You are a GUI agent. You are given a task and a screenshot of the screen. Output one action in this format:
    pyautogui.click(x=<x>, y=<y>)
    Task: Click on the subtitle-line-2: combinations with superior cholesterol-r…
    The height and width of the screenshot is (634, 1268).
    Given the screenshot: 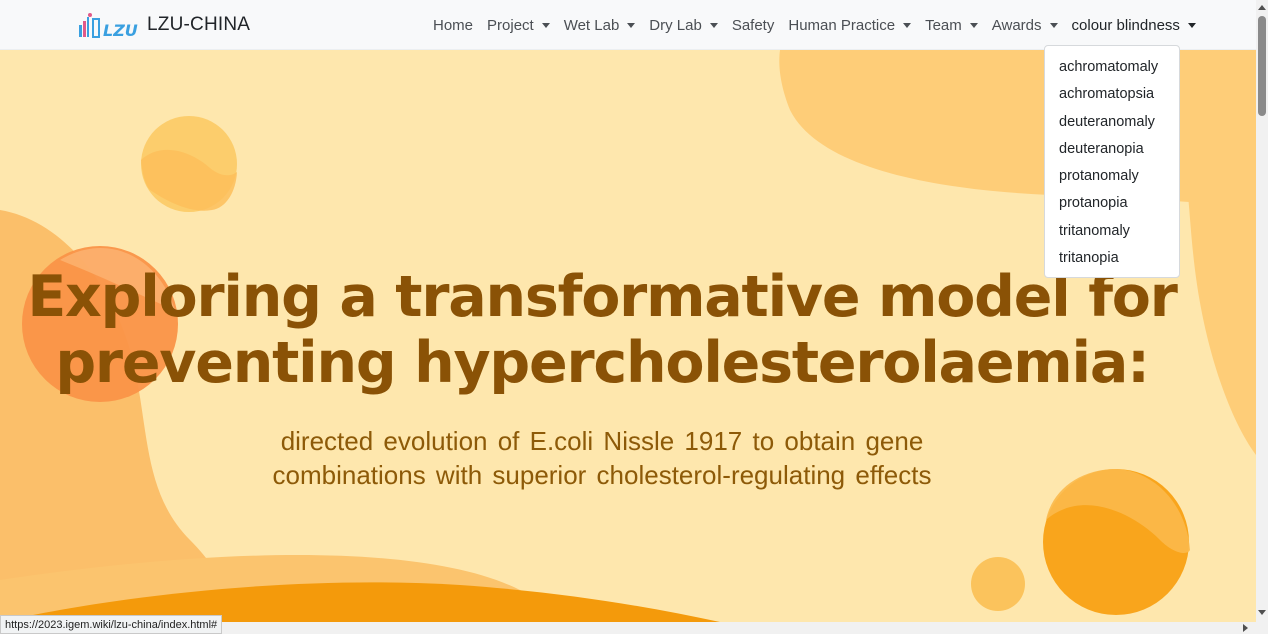 What is the action you would take?
    pyautogui.click(x=602, y=475)
    